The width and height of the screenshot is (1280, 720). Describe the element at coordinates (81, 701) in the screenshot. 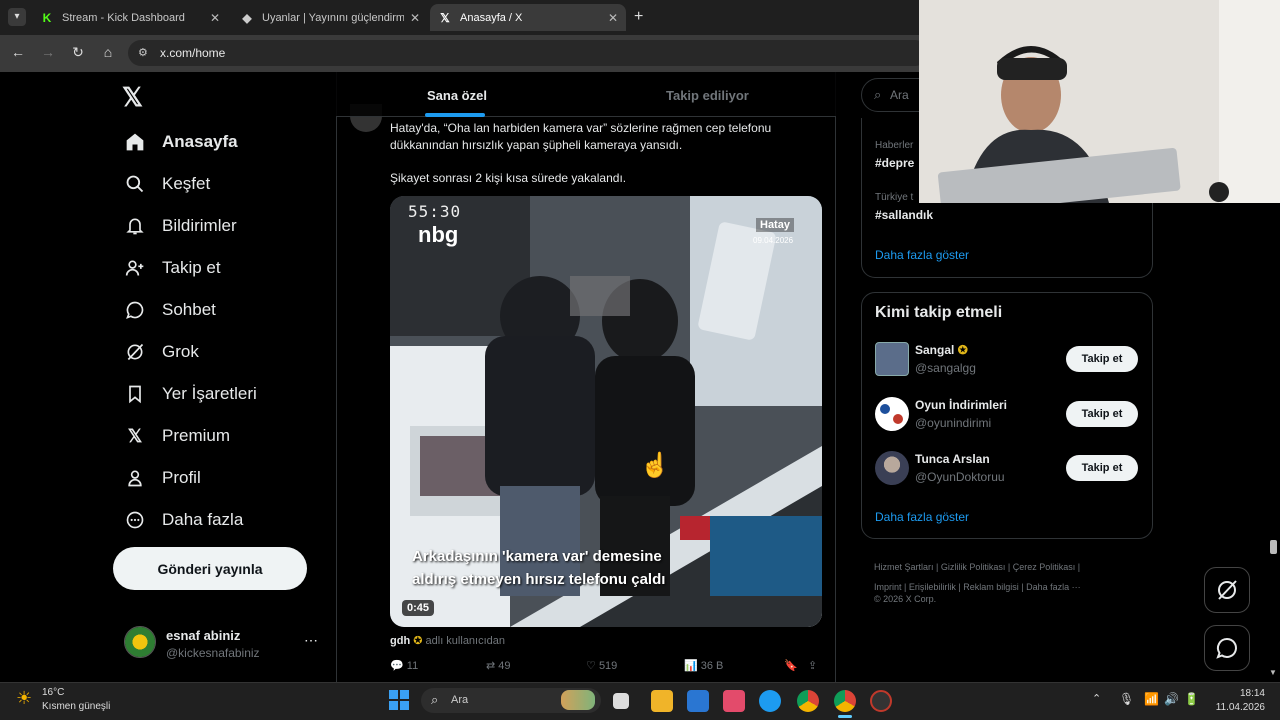

I see `weather-widget: ☀ 16°C Kısmen güneşli` at that location.